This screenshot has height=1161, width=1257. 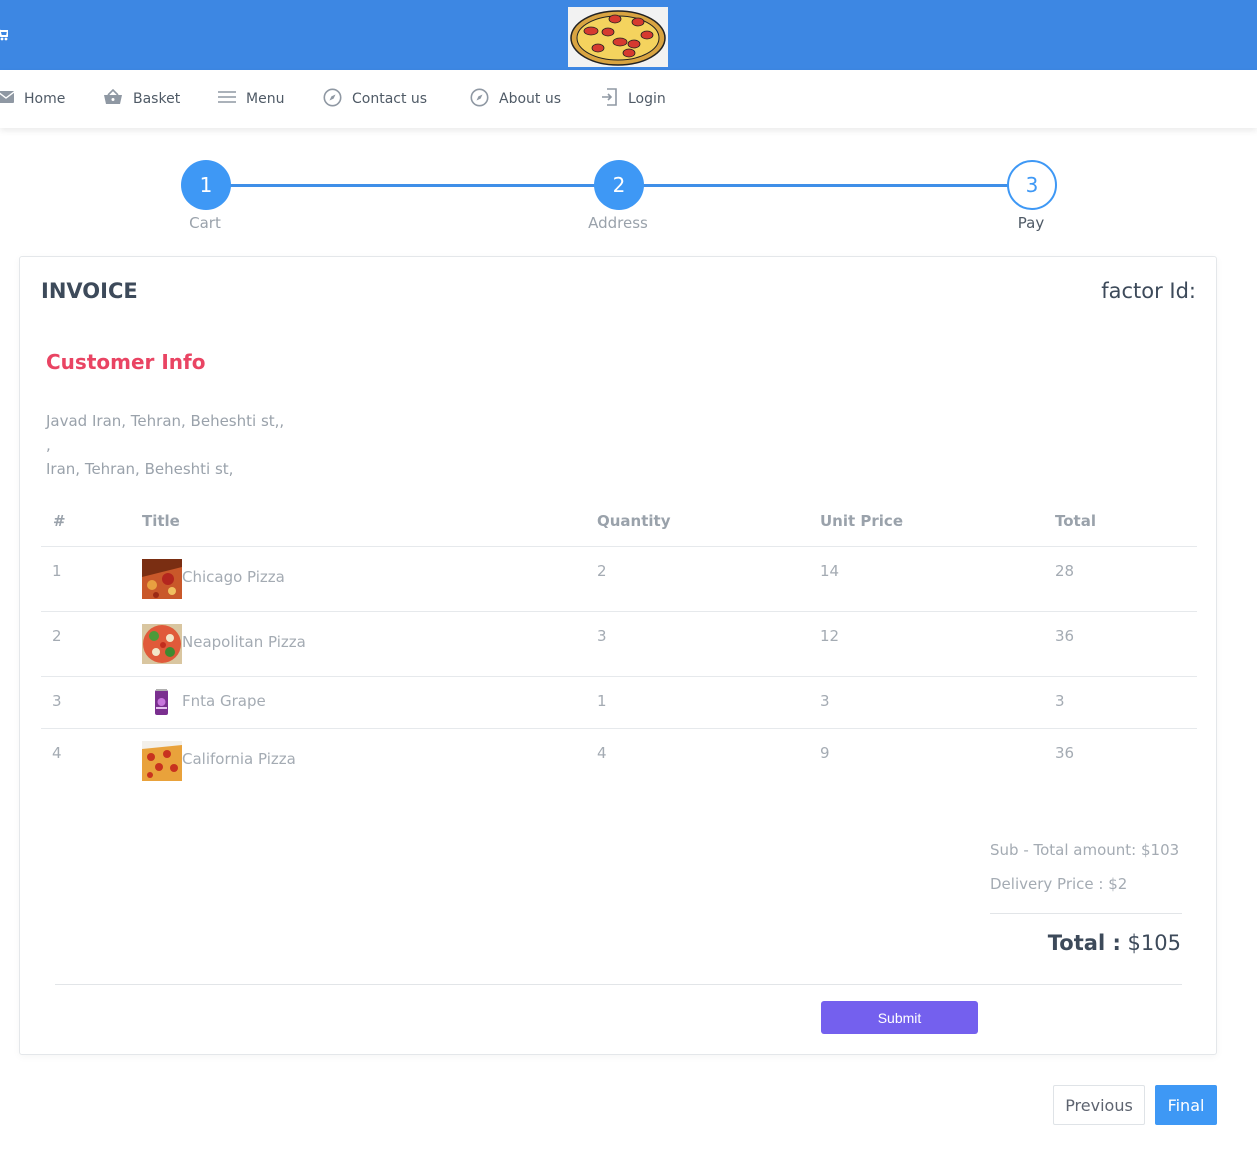 What do you see at coordinates (224, 701) in the screenshot?
I see `row-title: Fnta Grape` at bounding box center [224, 701].